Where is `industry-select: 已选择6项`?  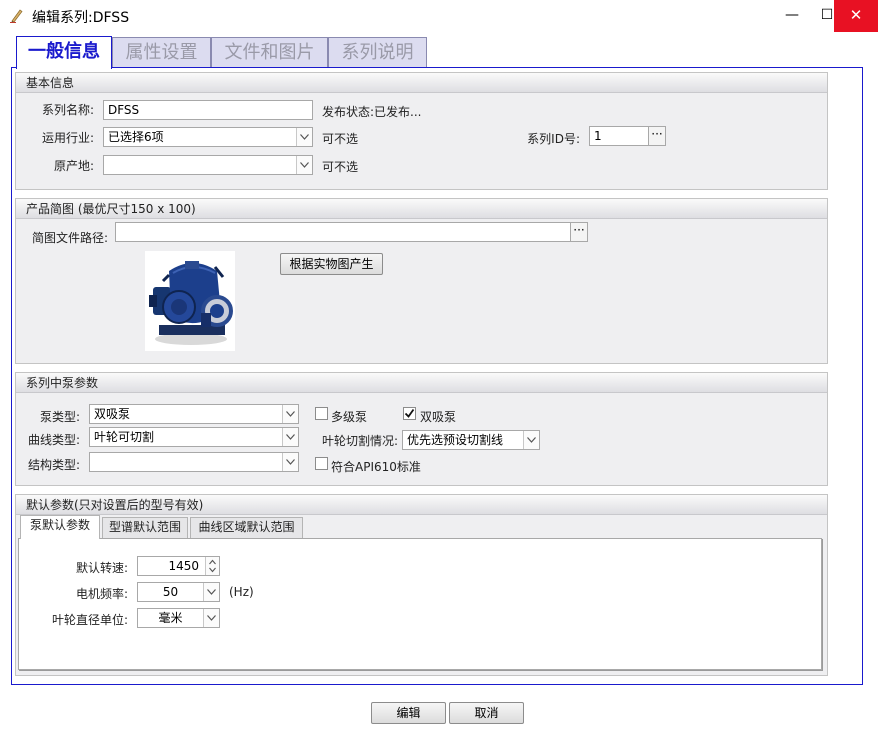 industry-select: 已选择6项 is located at coordinates (208, 137).